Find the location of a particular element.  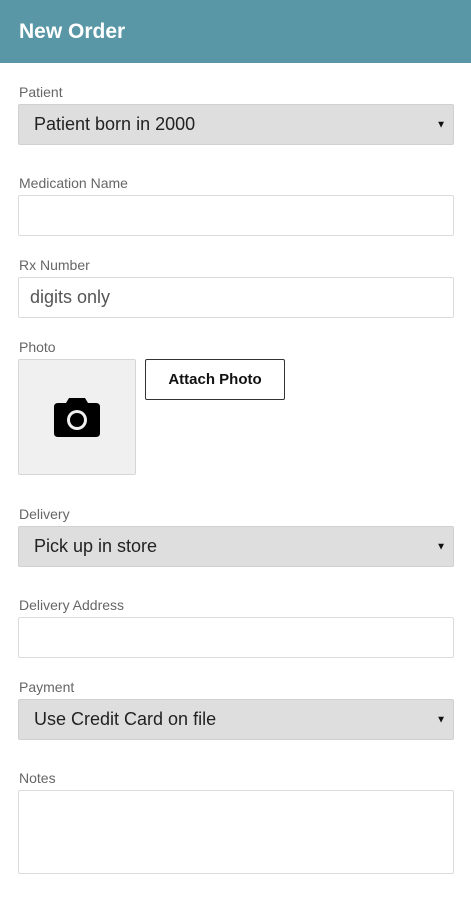

payment-select-value: Use Credit Card on file is located at coordinates (125, 719).